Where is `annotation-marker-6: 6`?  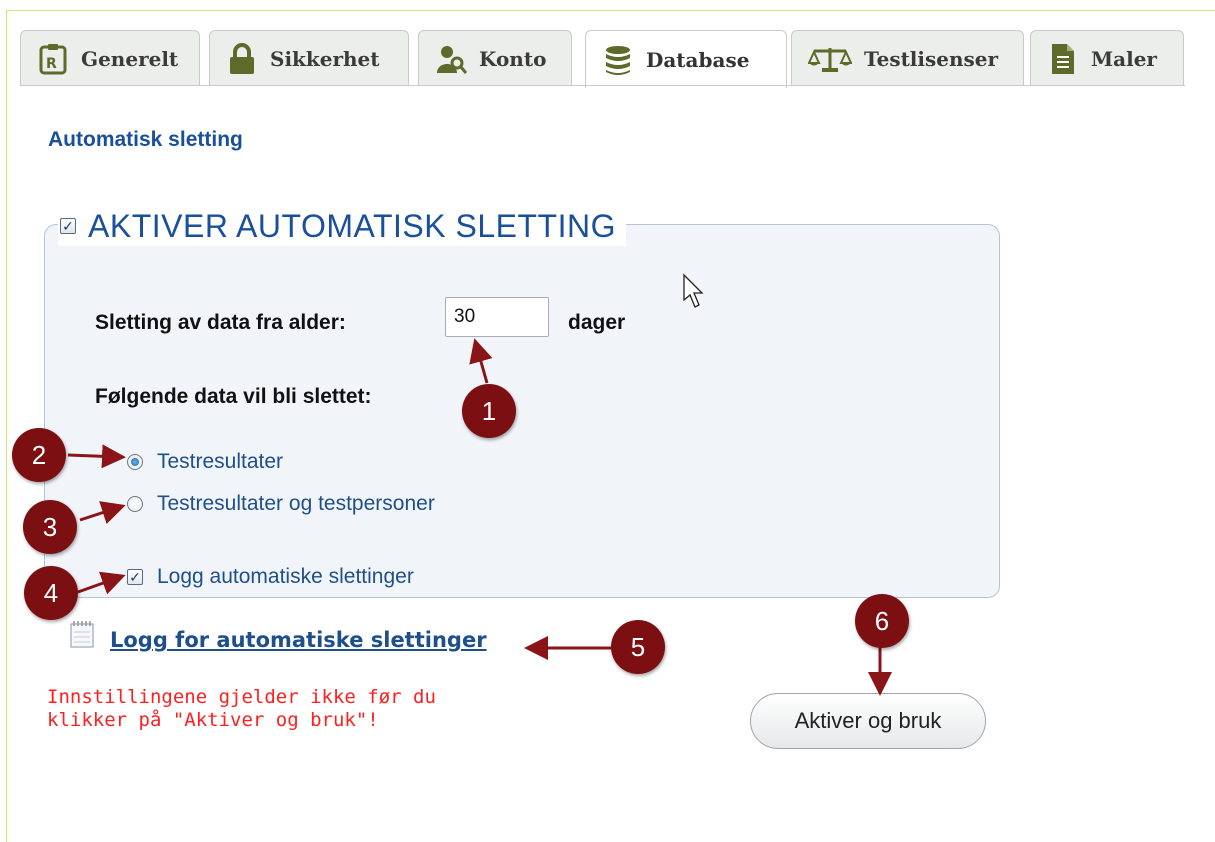 annotation-marker-6: 6 is located at coordinates (882, 621).